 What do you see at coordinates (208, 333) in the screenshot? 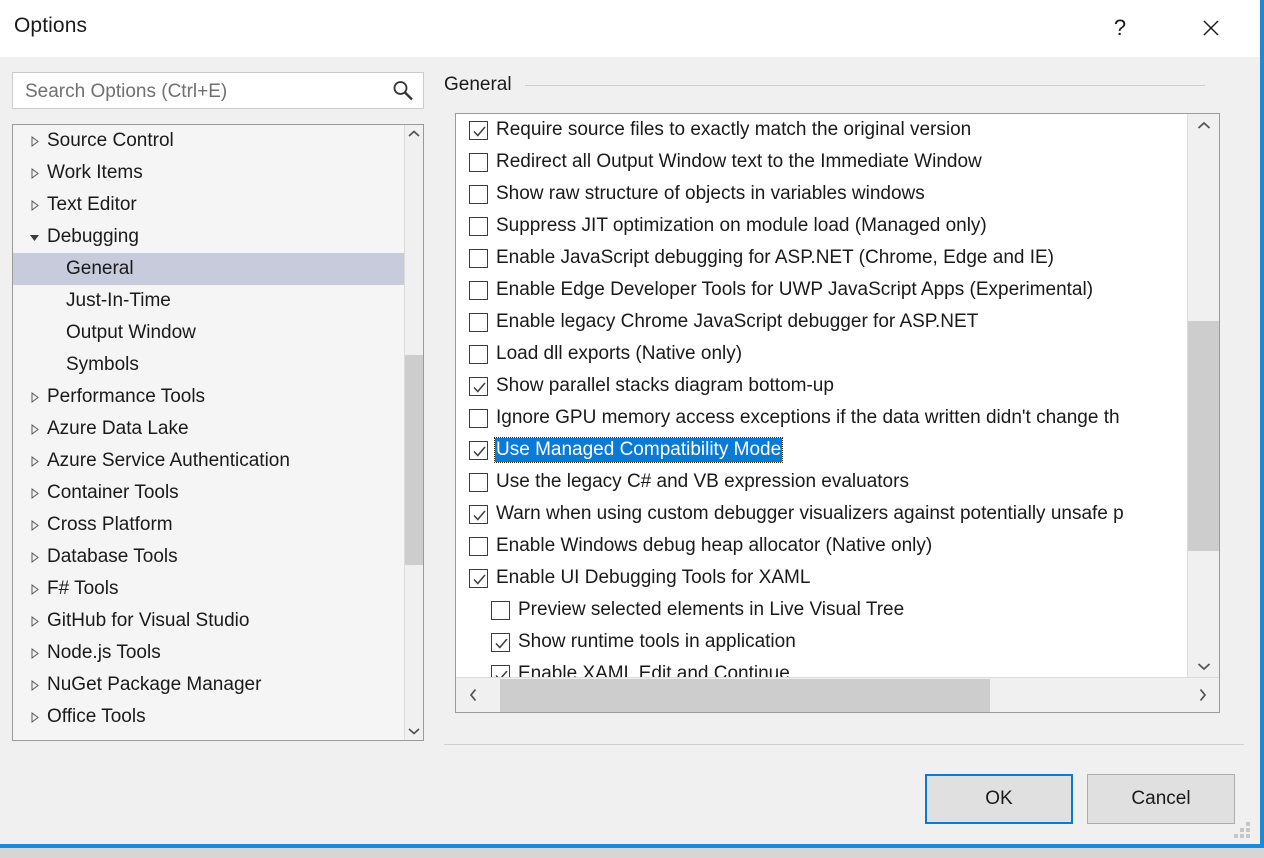
I see `tree-item-output-window: Output Window` at bounding box center [208, 333].